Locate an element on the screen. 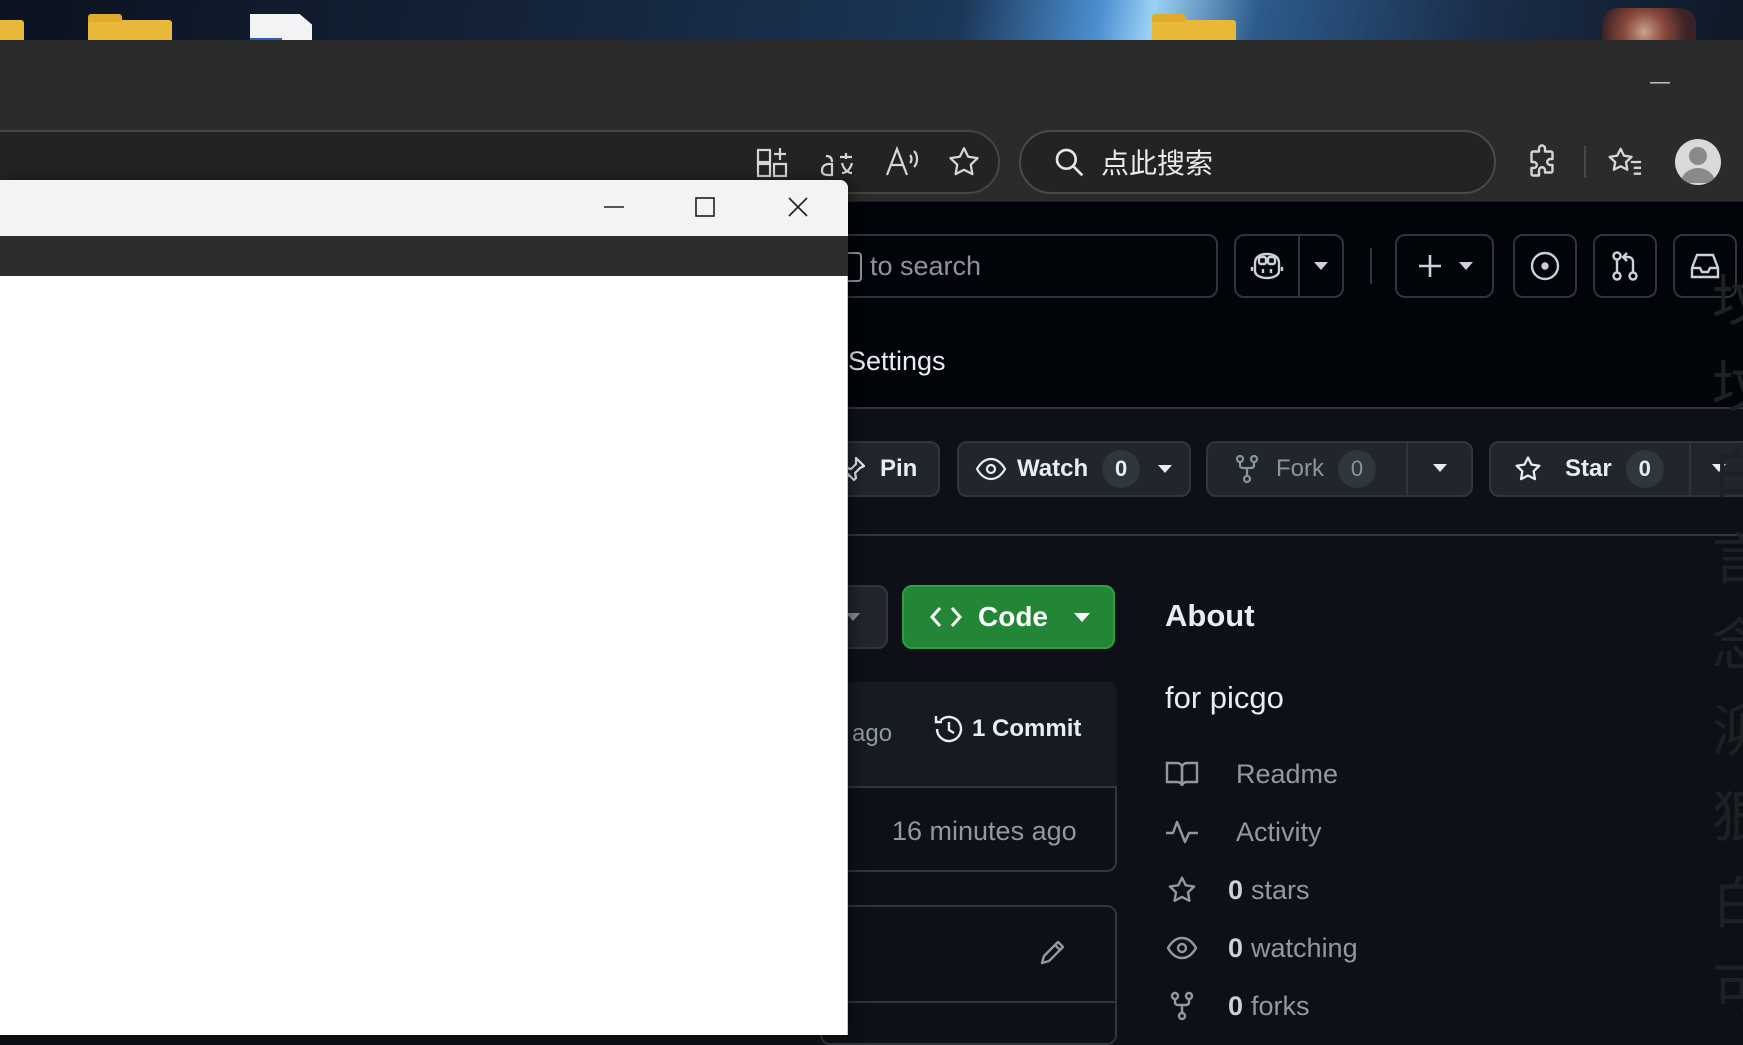 Image resolution: width=1743 pixels, height=1045 pixels. favorite-star-icon is located at coordinates (964, 162).